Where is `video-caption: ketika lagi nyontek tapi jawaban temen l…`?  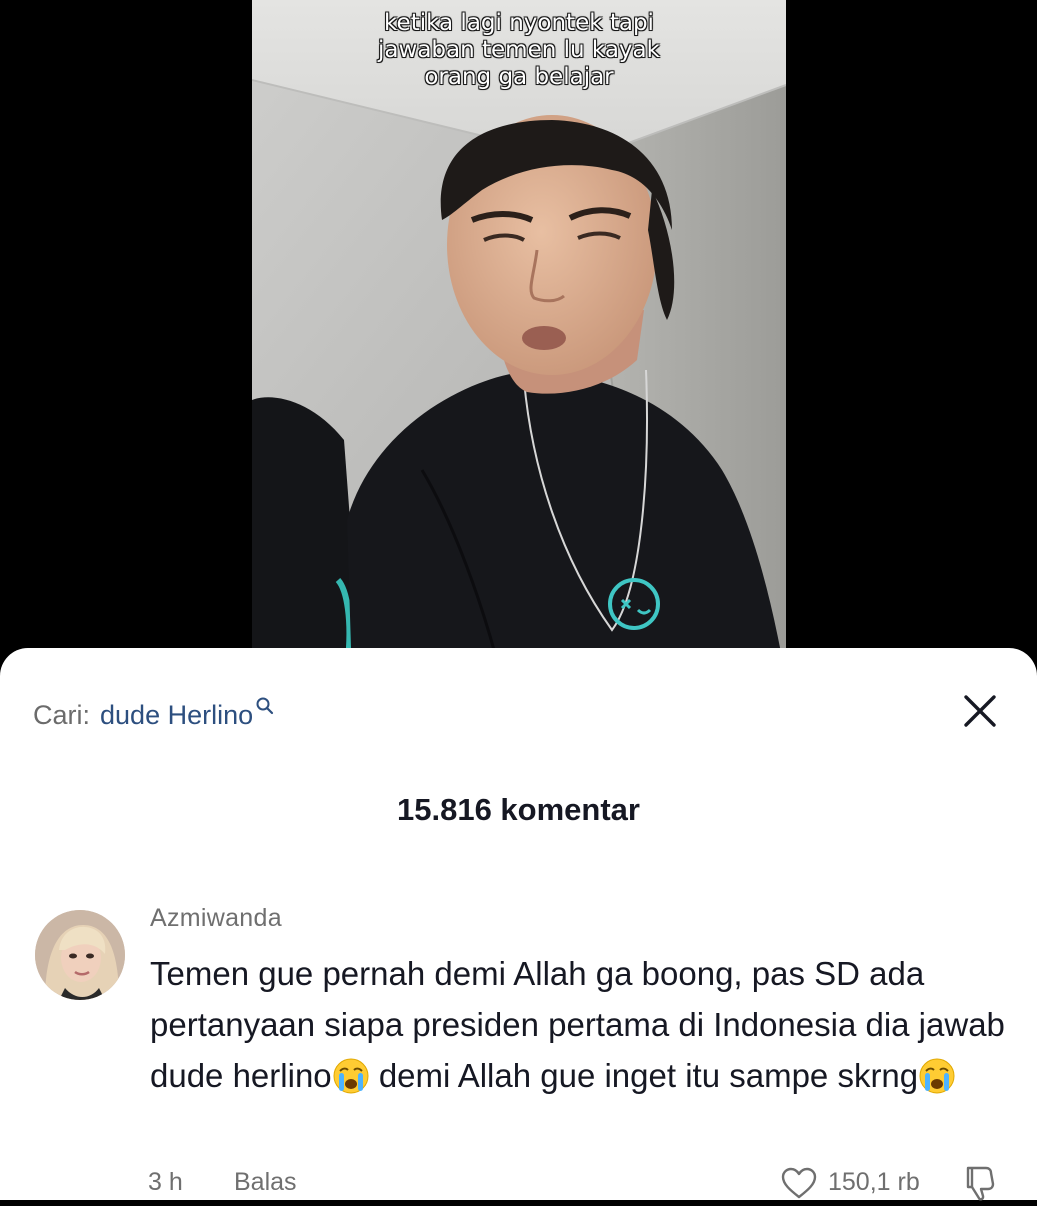 video-caption: ketika lagi nyontek tapi jawaban temen l… is located at coordinates (519, 50).